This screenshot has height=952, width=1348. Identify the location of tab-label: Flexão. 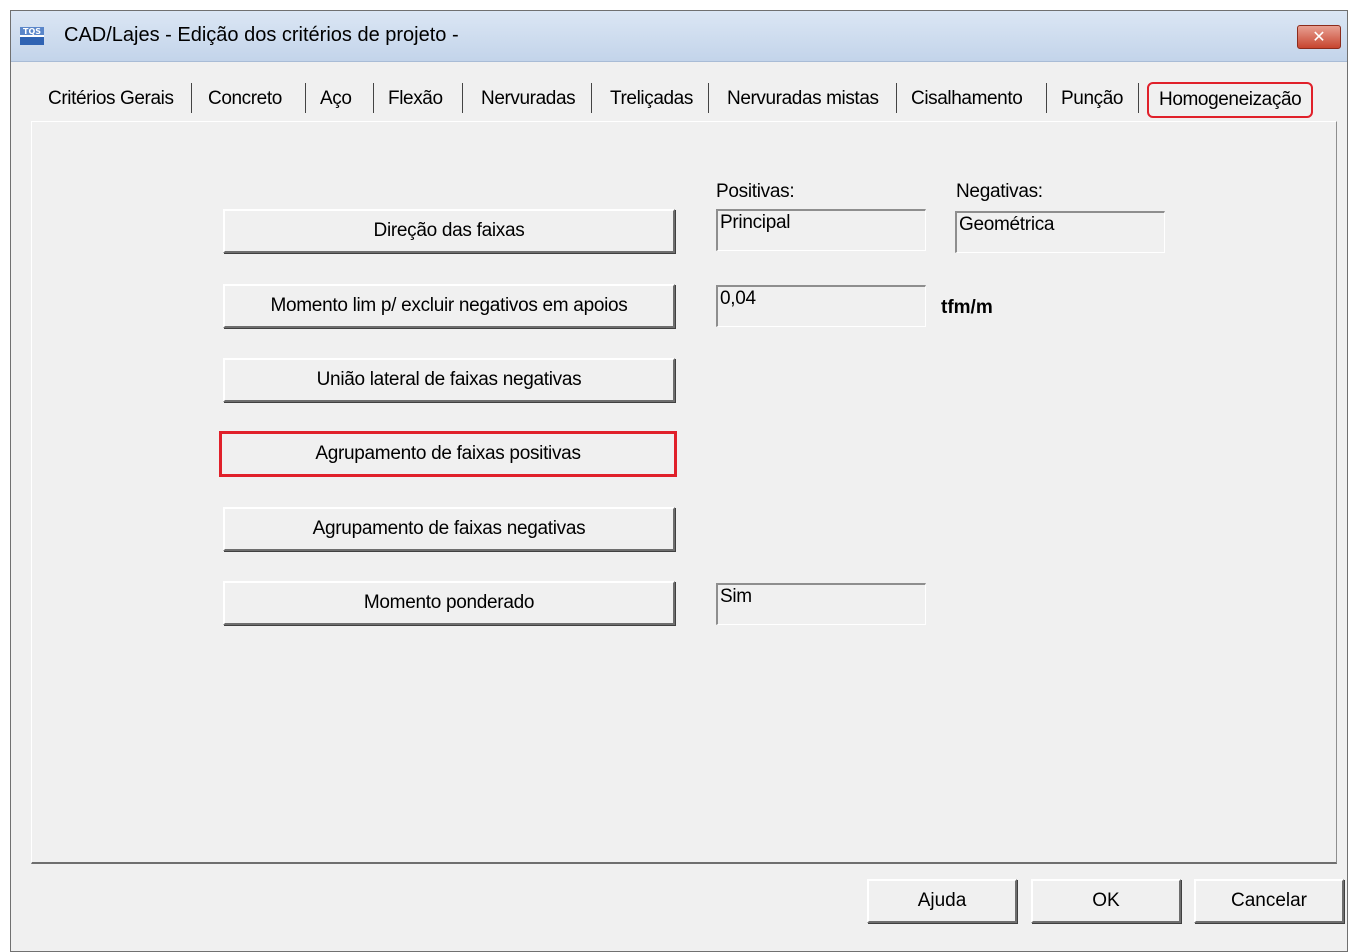
(415, 98).